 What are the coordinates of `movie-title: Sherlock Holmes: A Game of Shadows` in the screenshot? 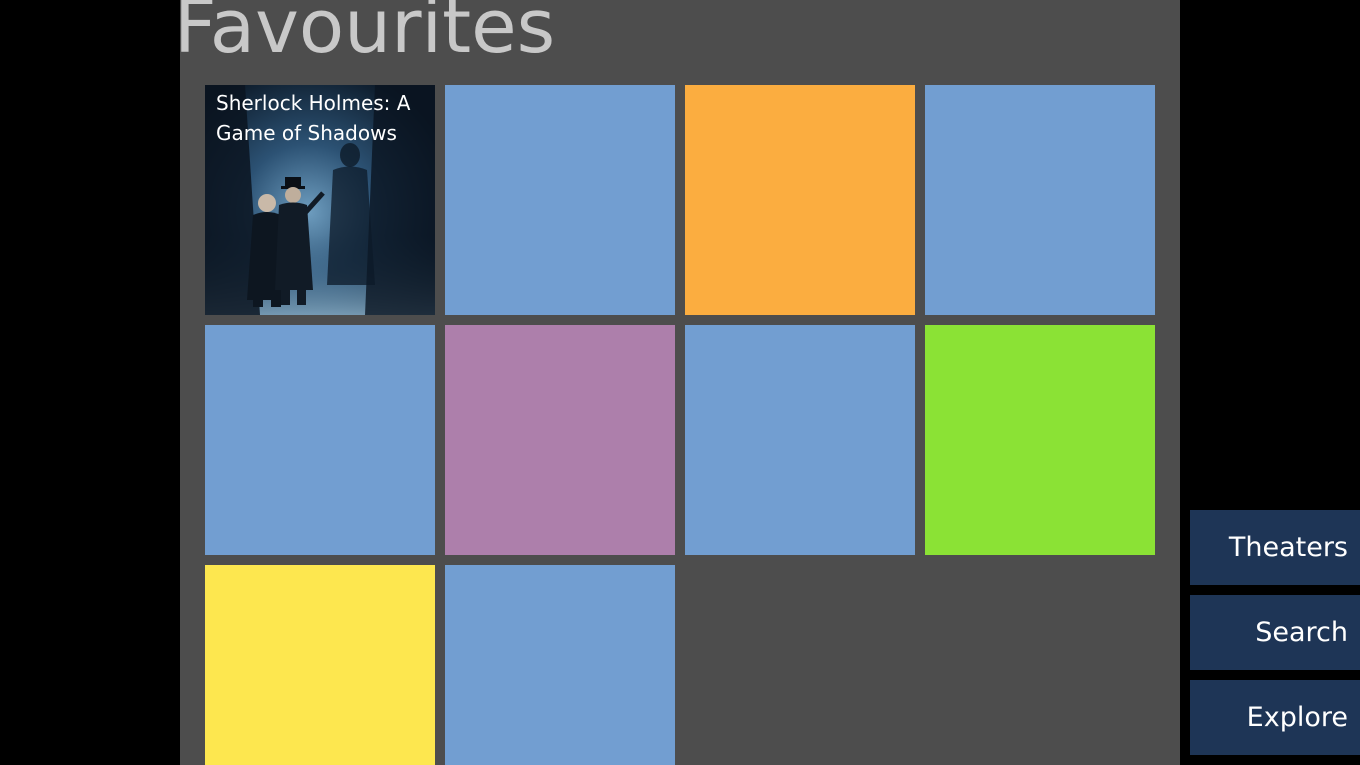 It's located at (313, 118).